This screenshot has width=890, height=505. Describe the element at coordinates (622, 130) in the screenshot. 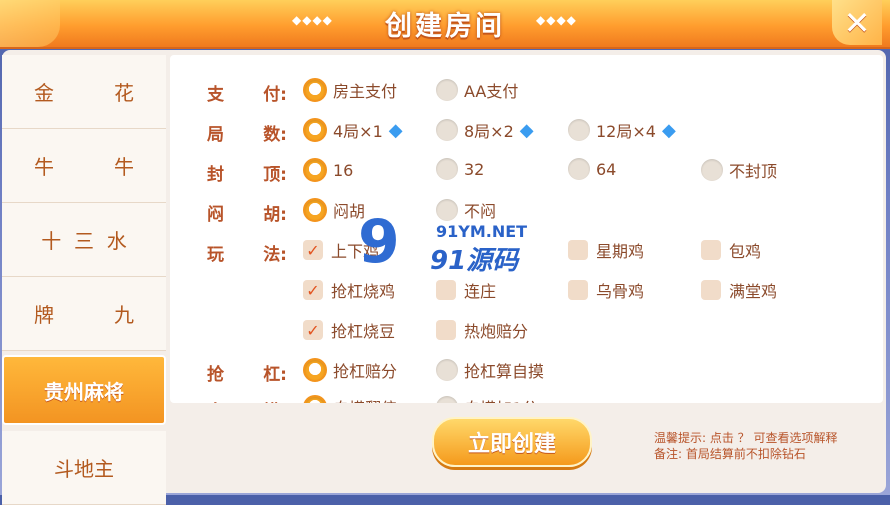

I see `option-rounds-12: 12局×4 ◆` at that location.